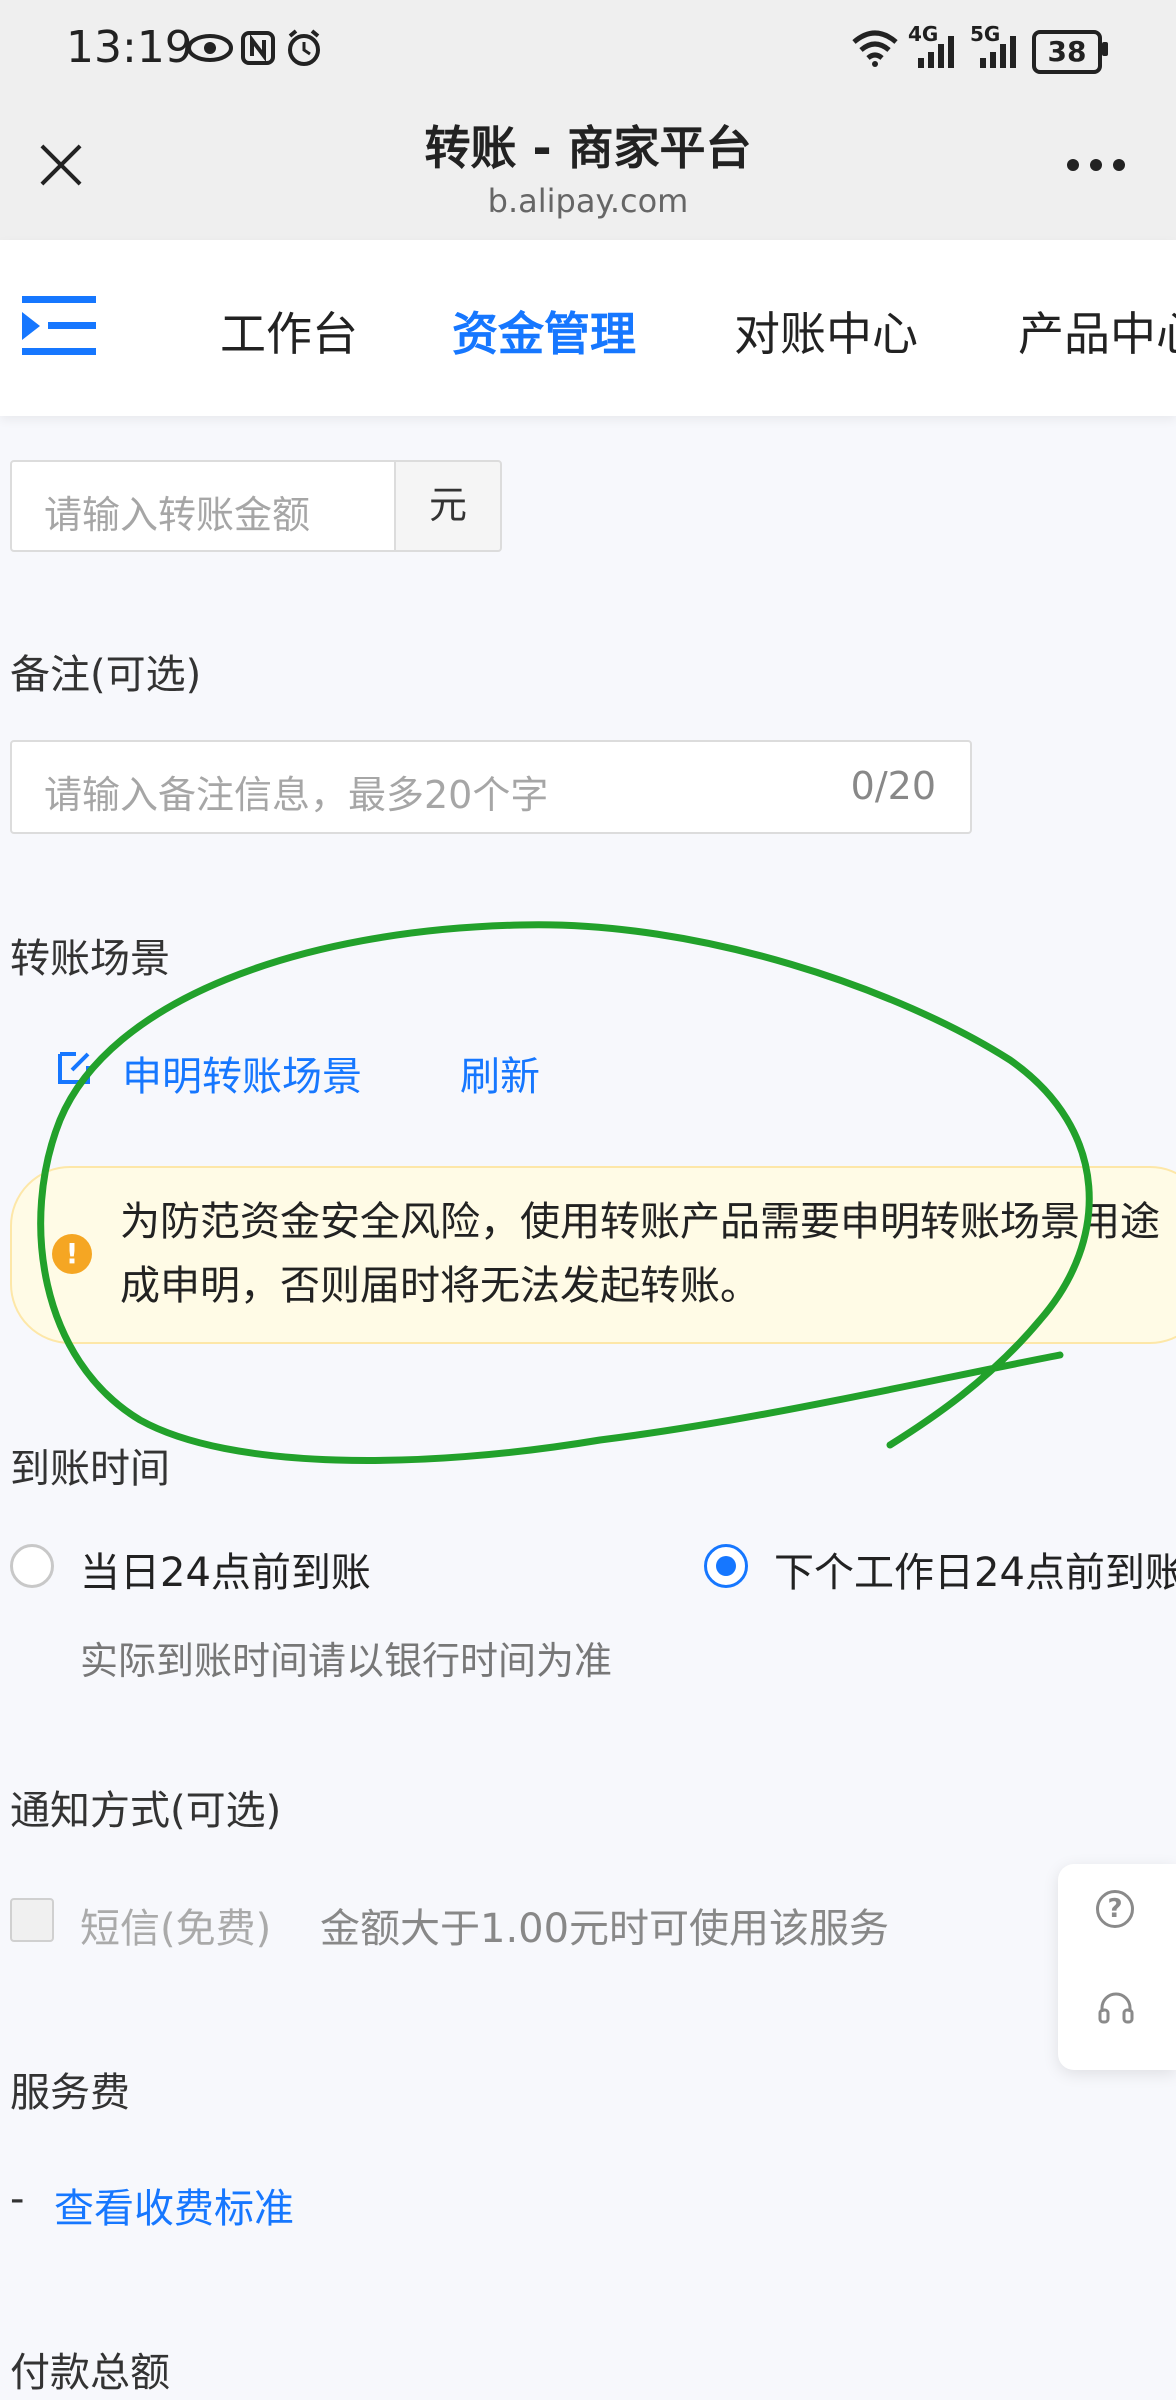 The height and width of the screenshot is (2400, 1176). I want to click on more-options-icon, so click(1096, 165).